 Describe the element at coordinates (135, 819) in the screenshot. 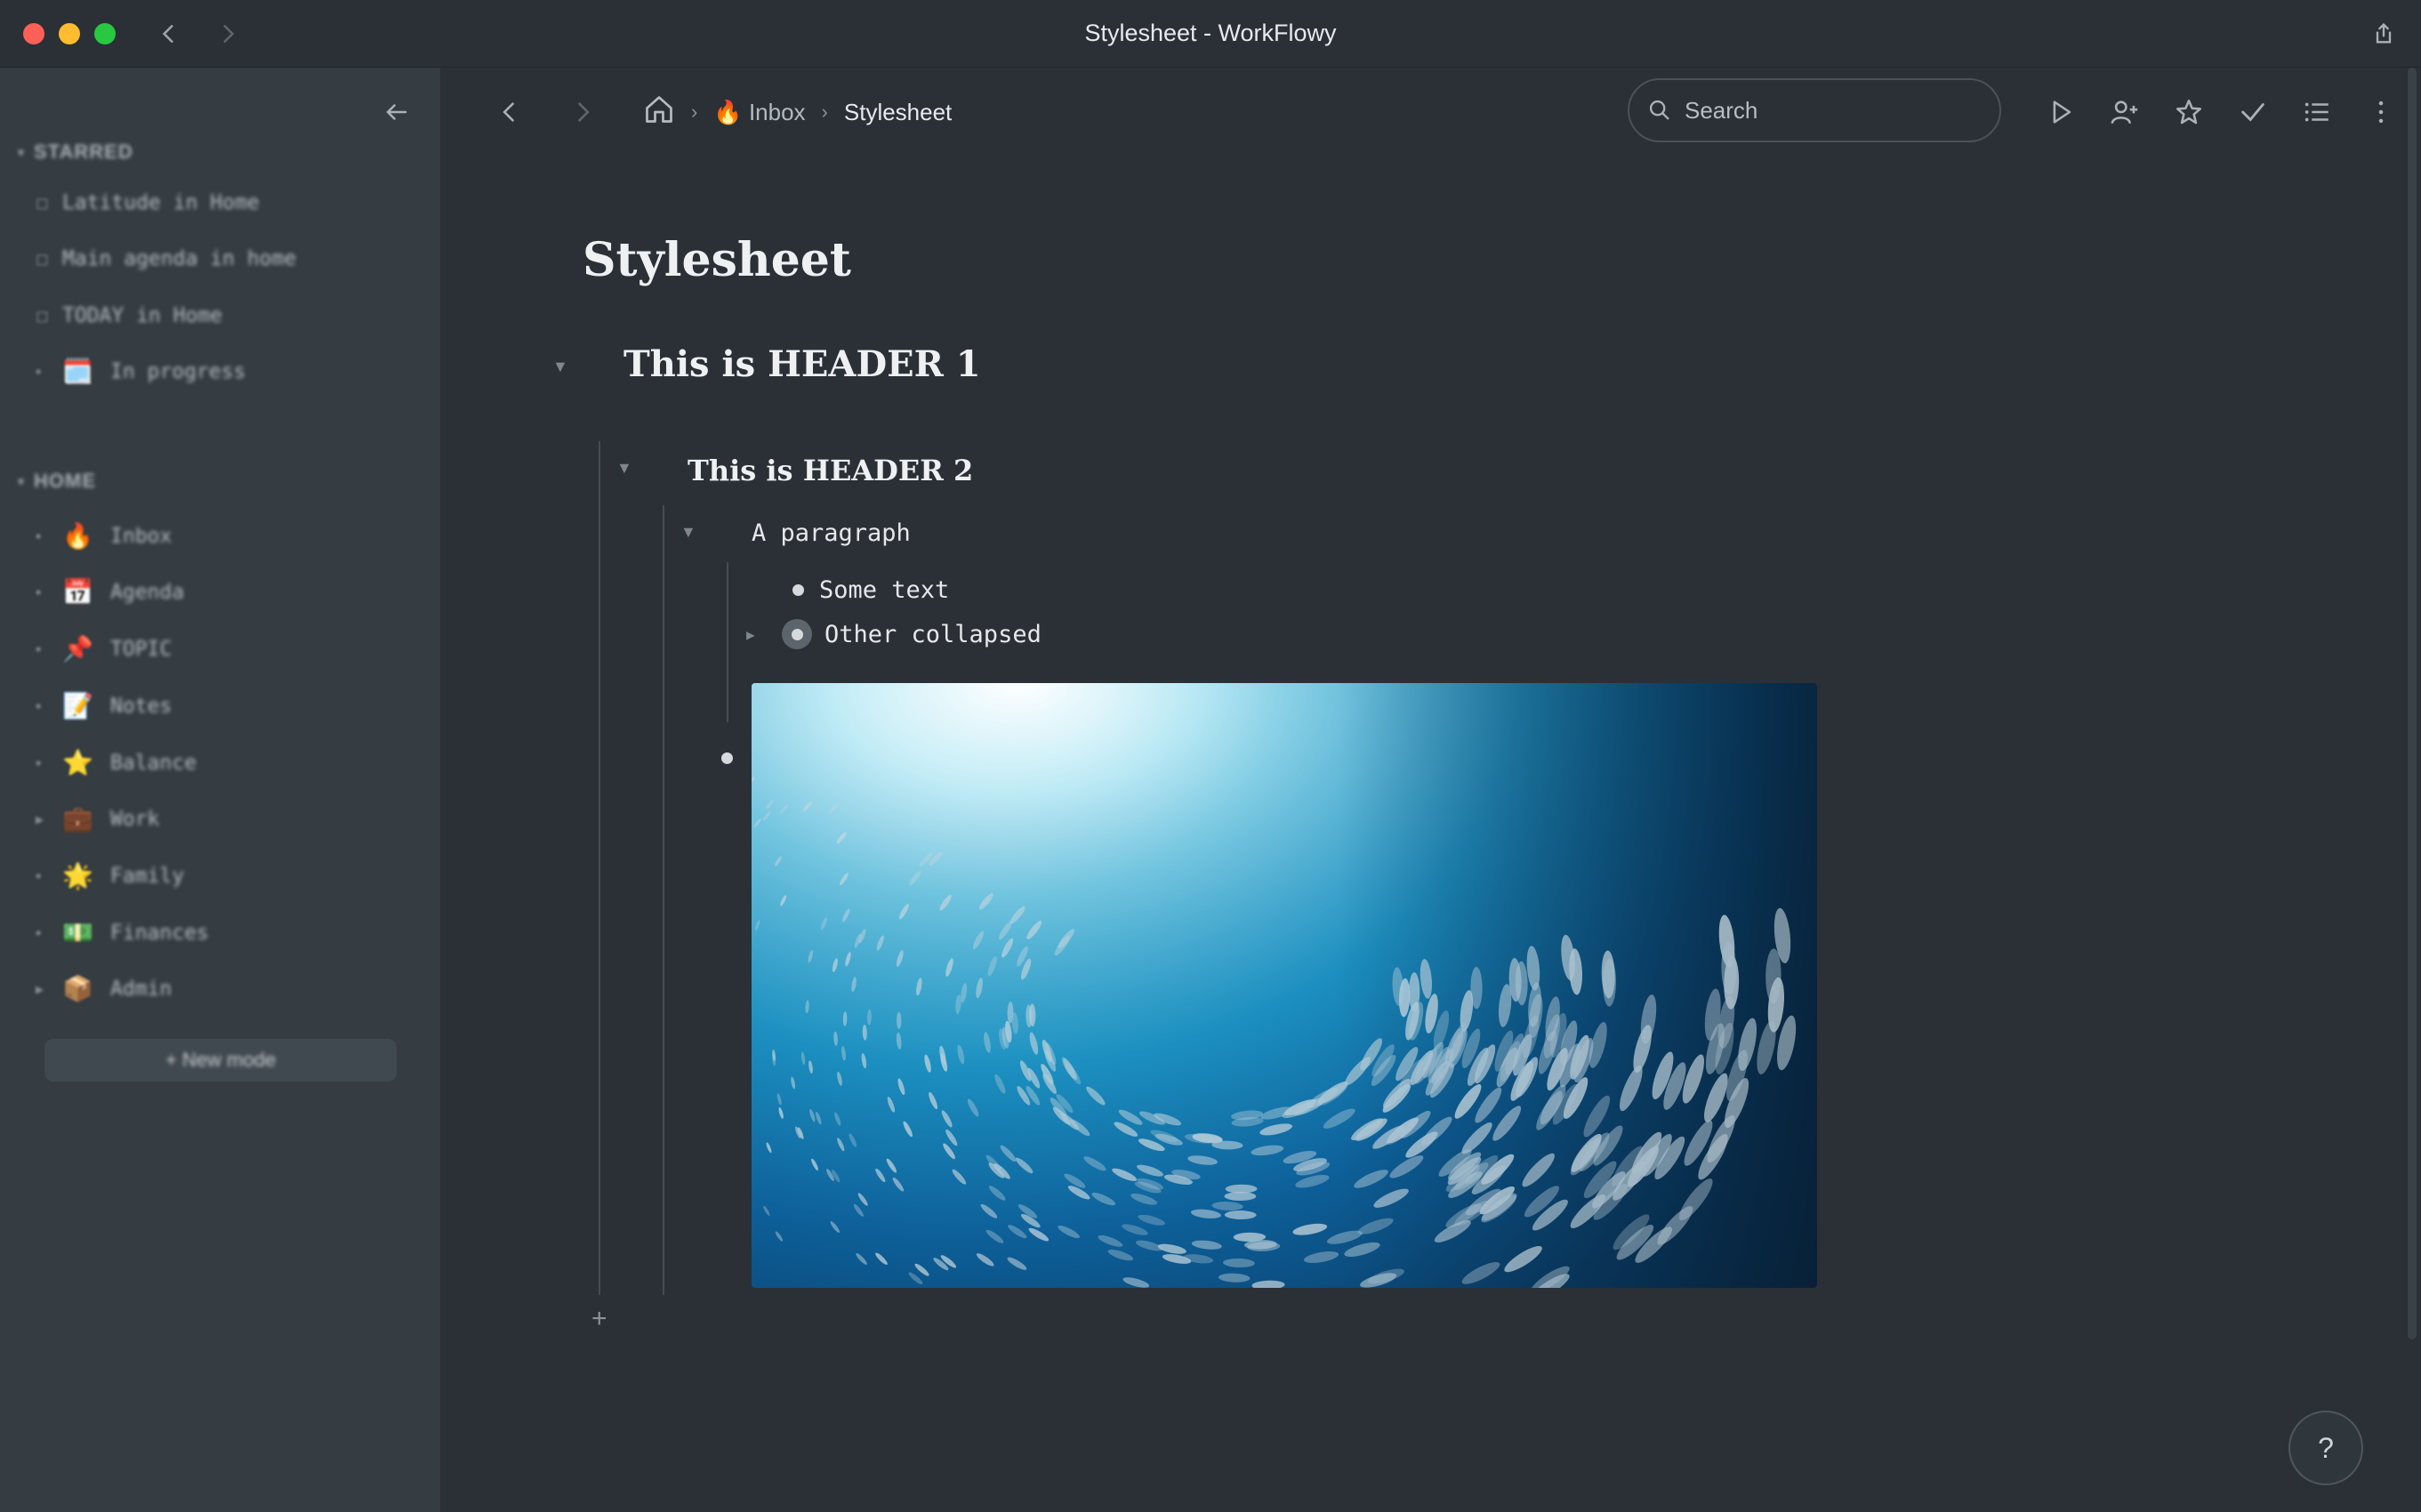

I see `sidebar-item-label: Work` at that location.